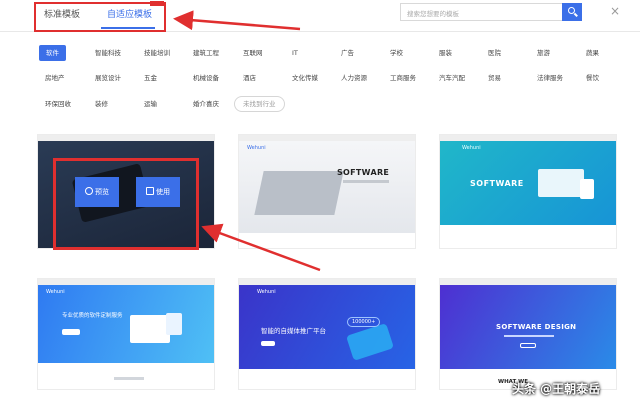  What do you see at coordinates (100, 17) in the screenshot?
I see `annotation-tab-highlight` at bounding box center [100, 17].